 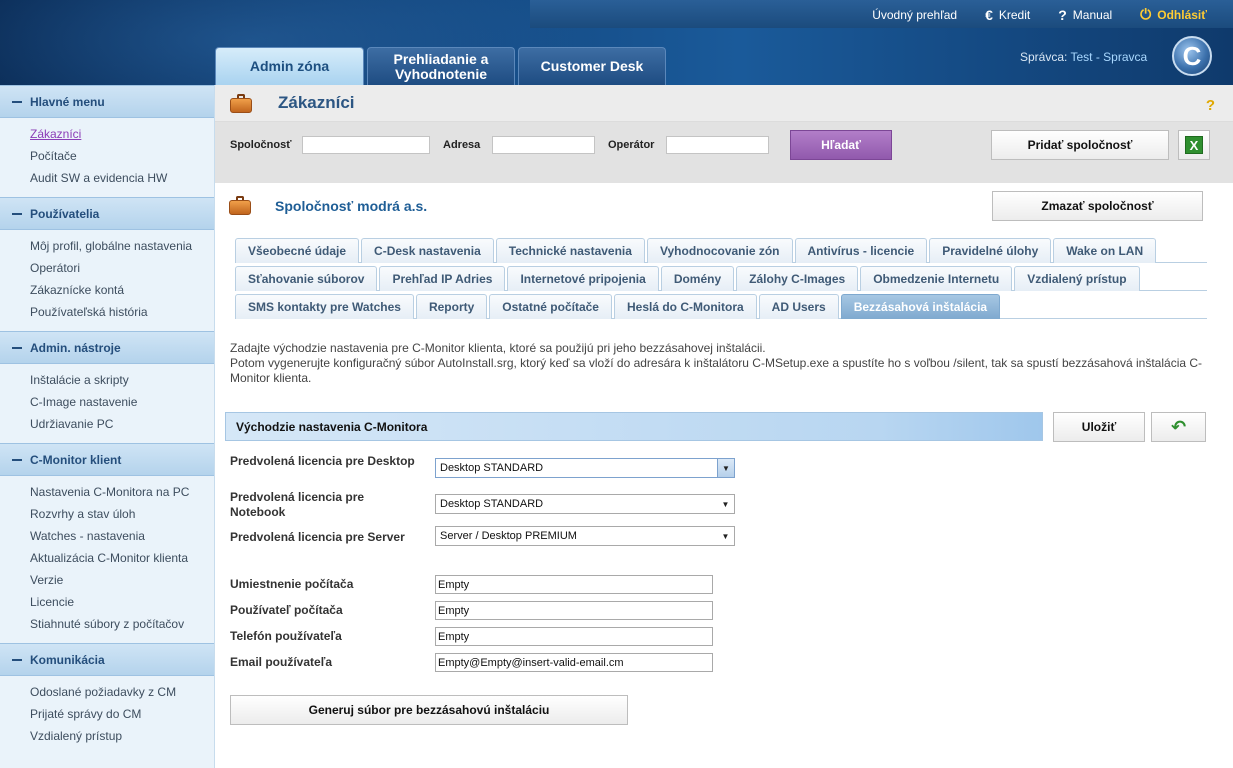 What do you see at coordinates (583, 278) in the screenshot?
I see `subtab: Internetové pripojenia` at bounding box center [583, 278].